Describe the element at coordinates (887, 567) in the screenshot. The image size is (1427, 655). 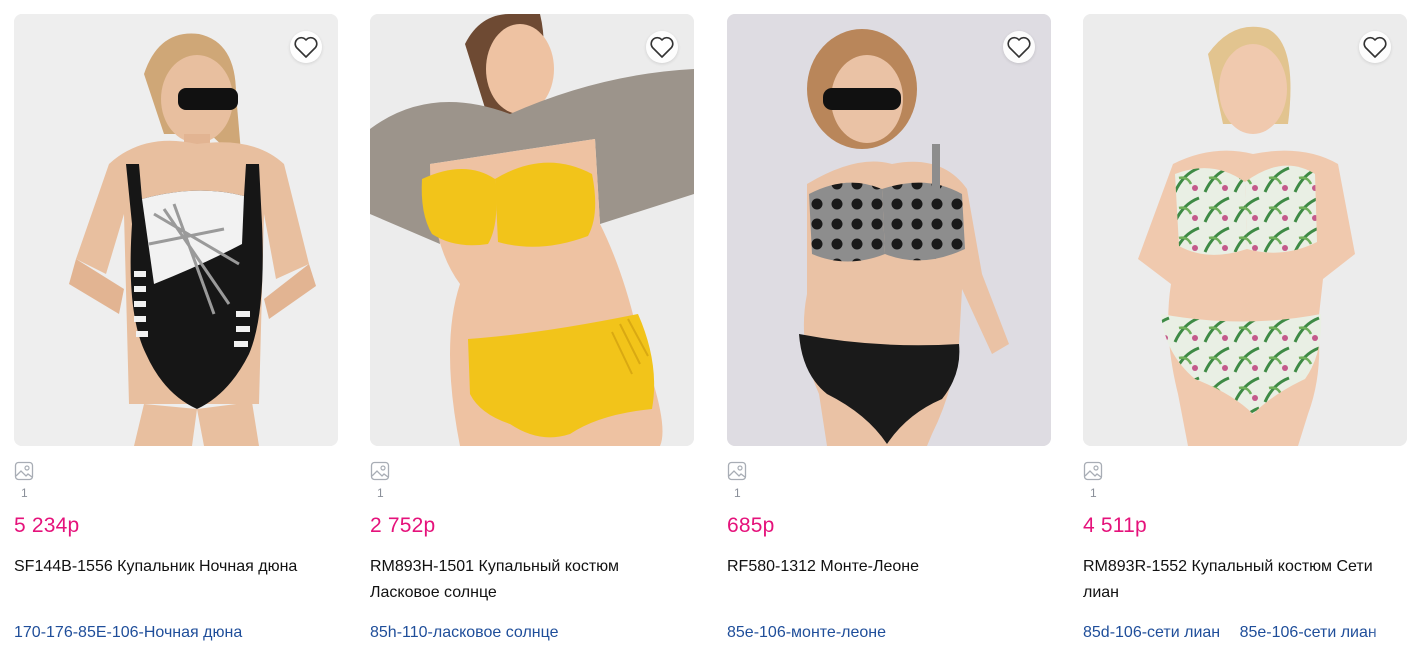
I see `product-name: RF580-1312 Монте-Леоне` at that location.